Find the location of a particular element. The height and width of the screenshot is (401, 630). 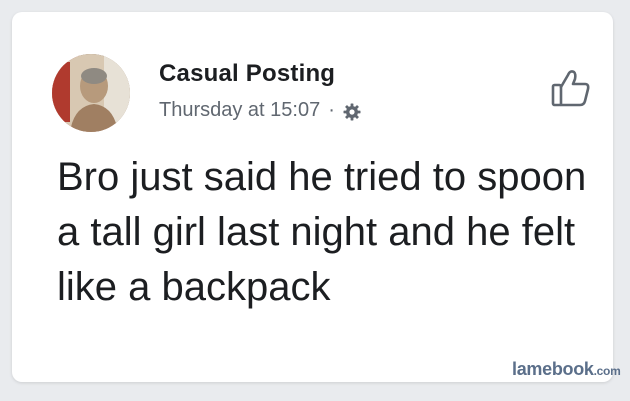

watermark: lamebook.com is located at coordinates (566, 369).